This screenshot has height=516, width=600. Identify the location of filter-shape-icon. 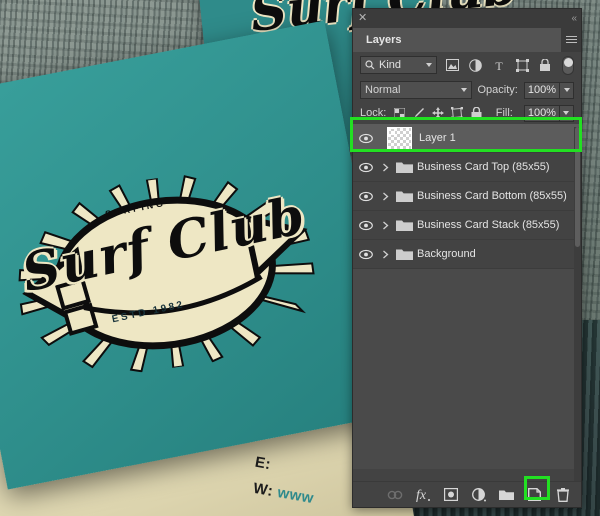
(522, 65).